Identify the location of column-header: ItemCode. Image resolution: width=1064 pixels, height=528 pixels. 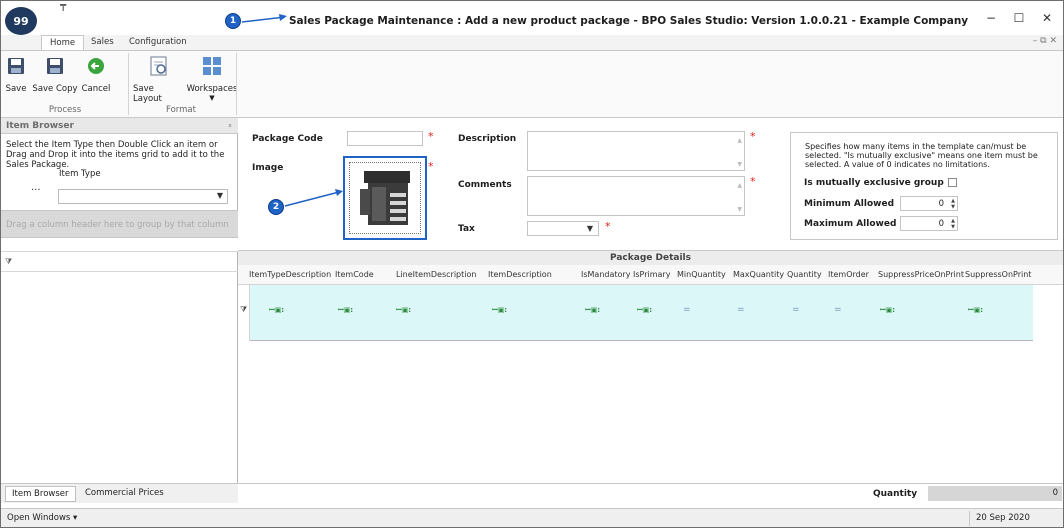
(354, 274).